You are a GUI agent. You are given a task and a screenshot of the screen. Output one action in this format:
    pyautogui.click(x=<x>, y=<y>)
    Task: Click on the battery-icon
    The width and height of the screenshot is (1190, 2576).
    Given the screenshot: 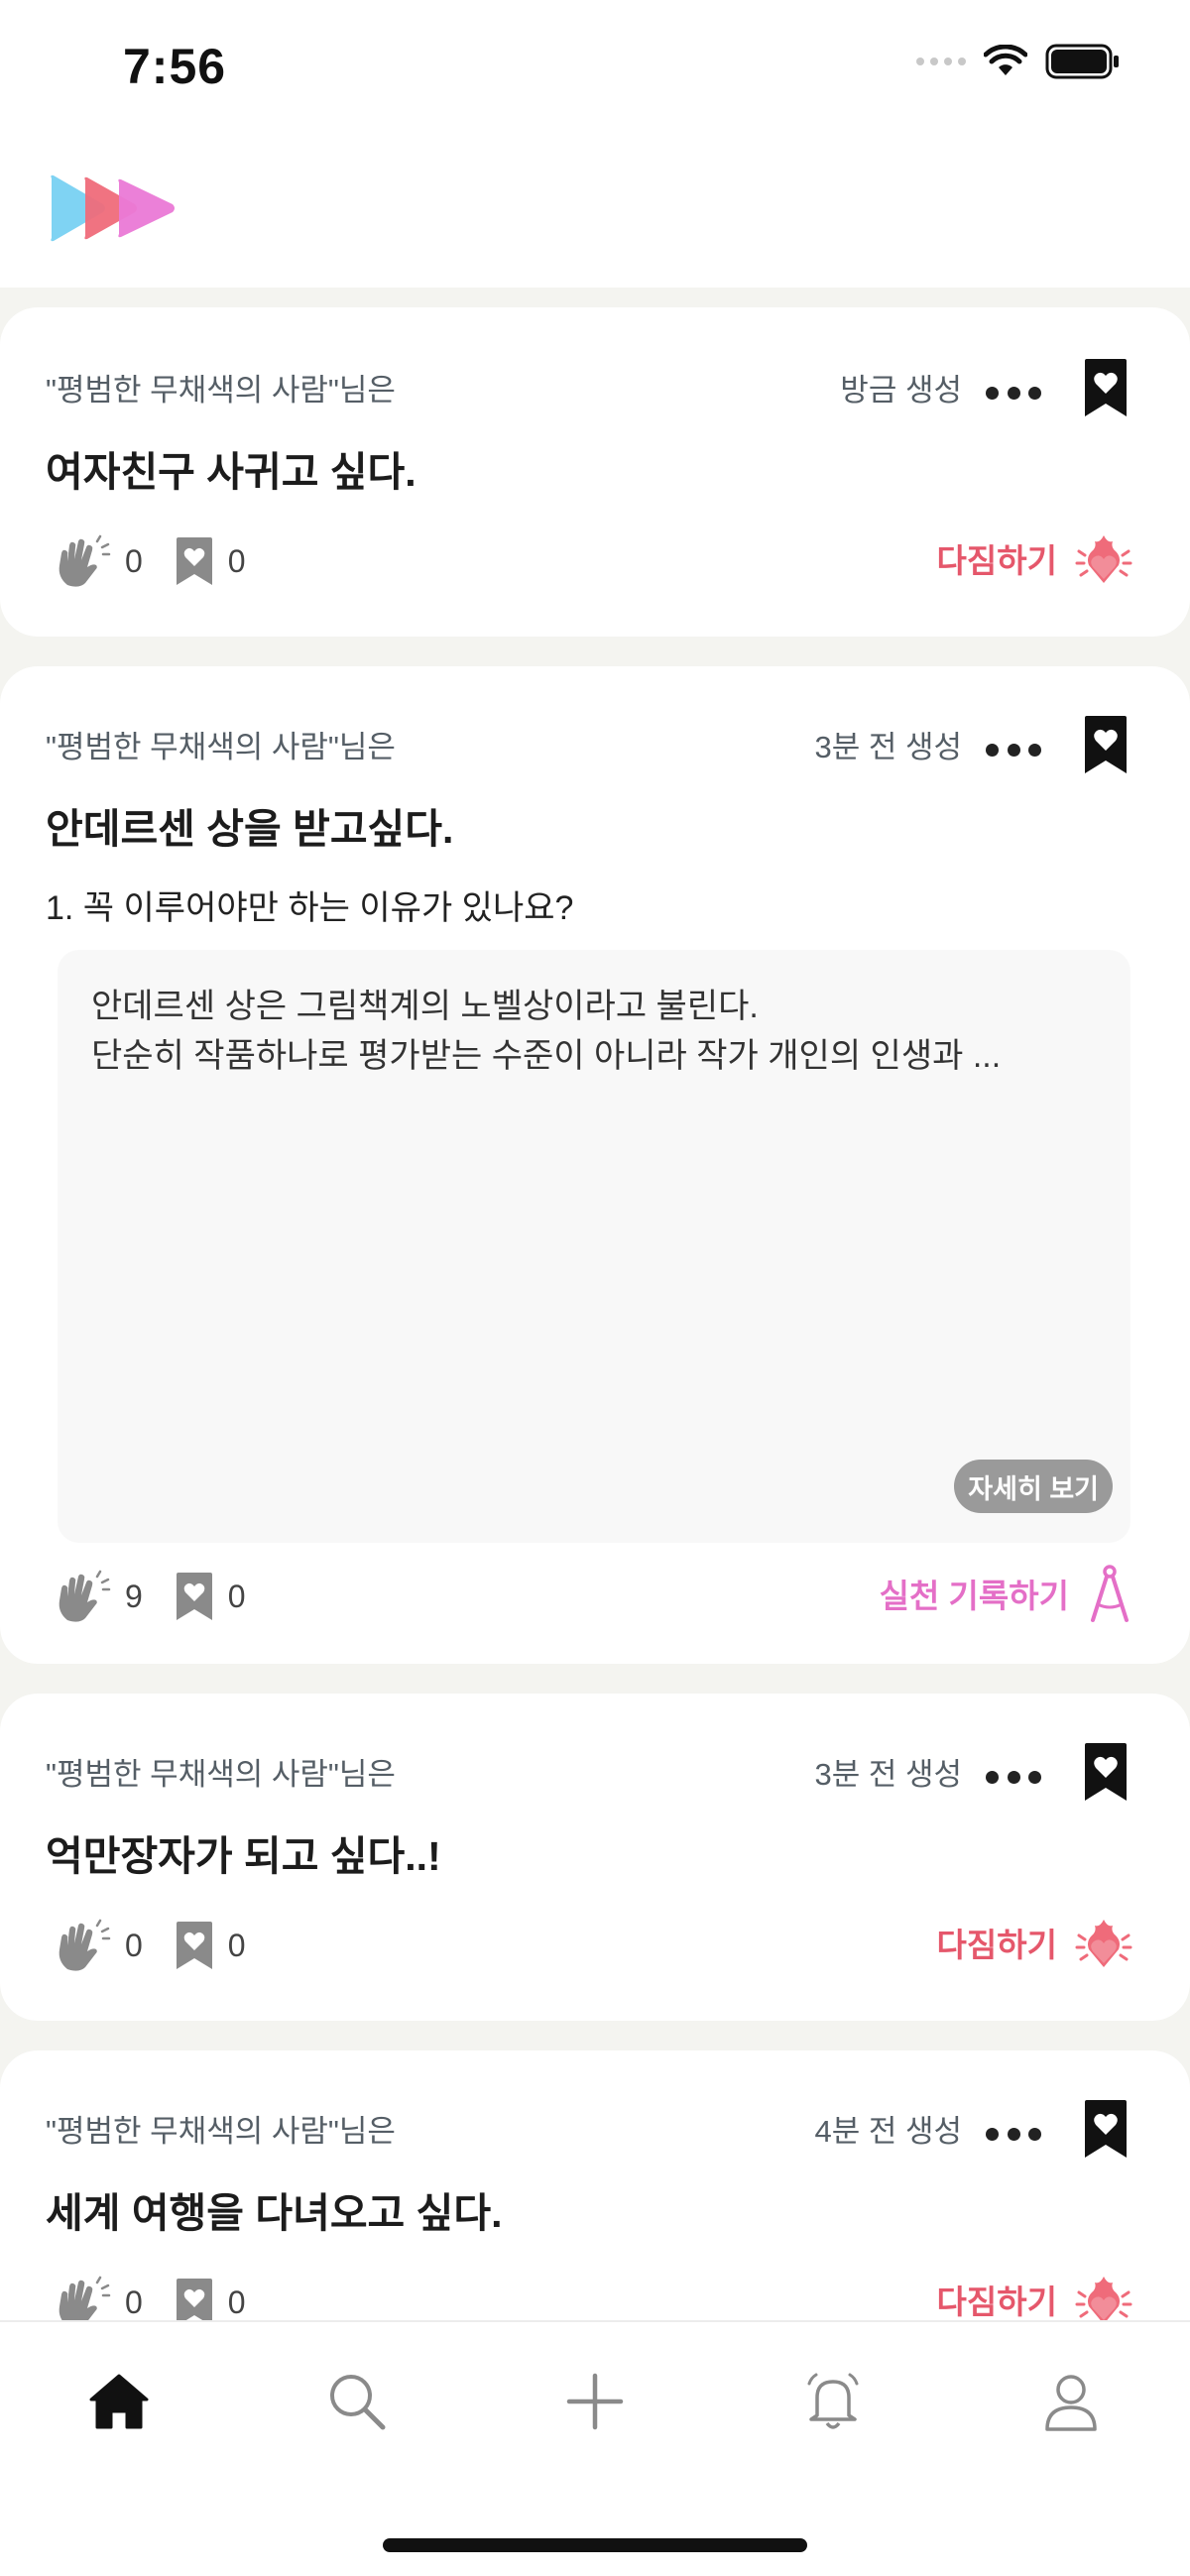 What is the action you would take?
    pyautogui.click(x=1082, y=61)
    